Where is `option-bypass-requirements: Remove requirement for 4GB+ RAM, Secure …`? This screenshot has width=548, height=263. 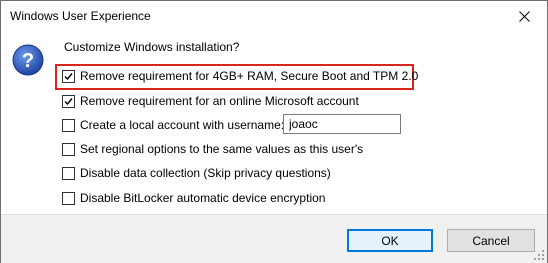
option-bypass-requirements: Remove requirement for 4GB+ RAM, Secure … is located at coordinates (240, 76).